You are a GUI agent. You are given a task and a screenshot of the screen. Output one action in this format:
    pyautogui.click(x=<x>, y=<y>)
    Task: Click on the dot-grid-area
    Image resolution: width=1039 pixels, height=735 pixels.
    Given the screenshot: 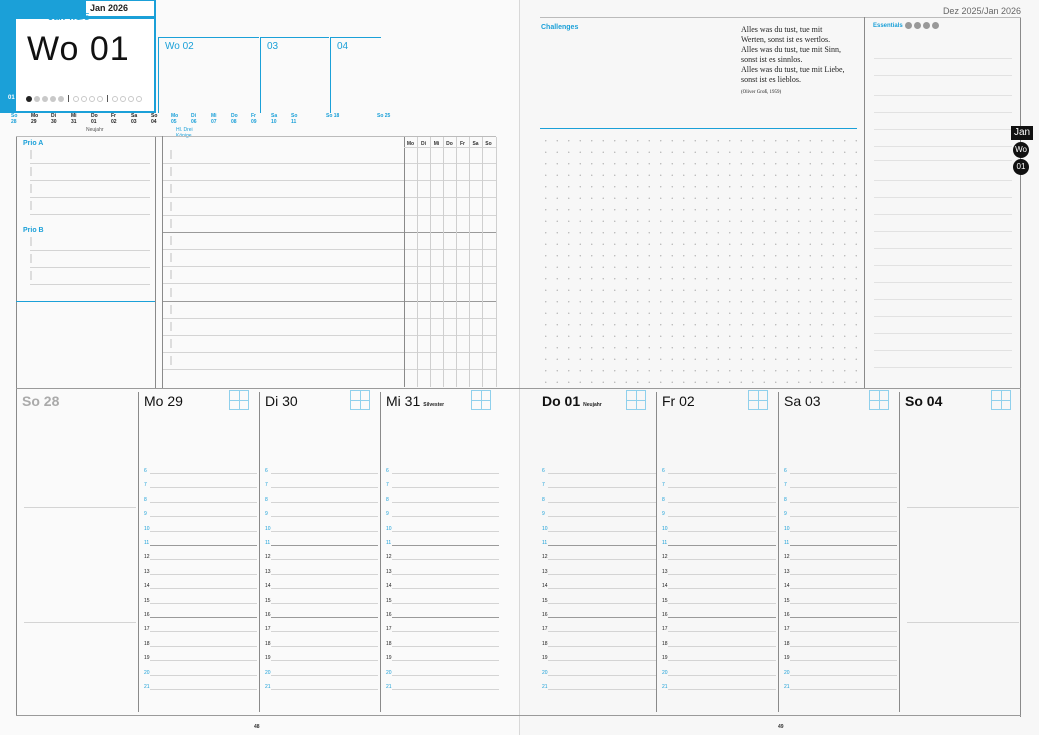 What is the action you would take?
    pyautogui.click(x=700, y=260)
    